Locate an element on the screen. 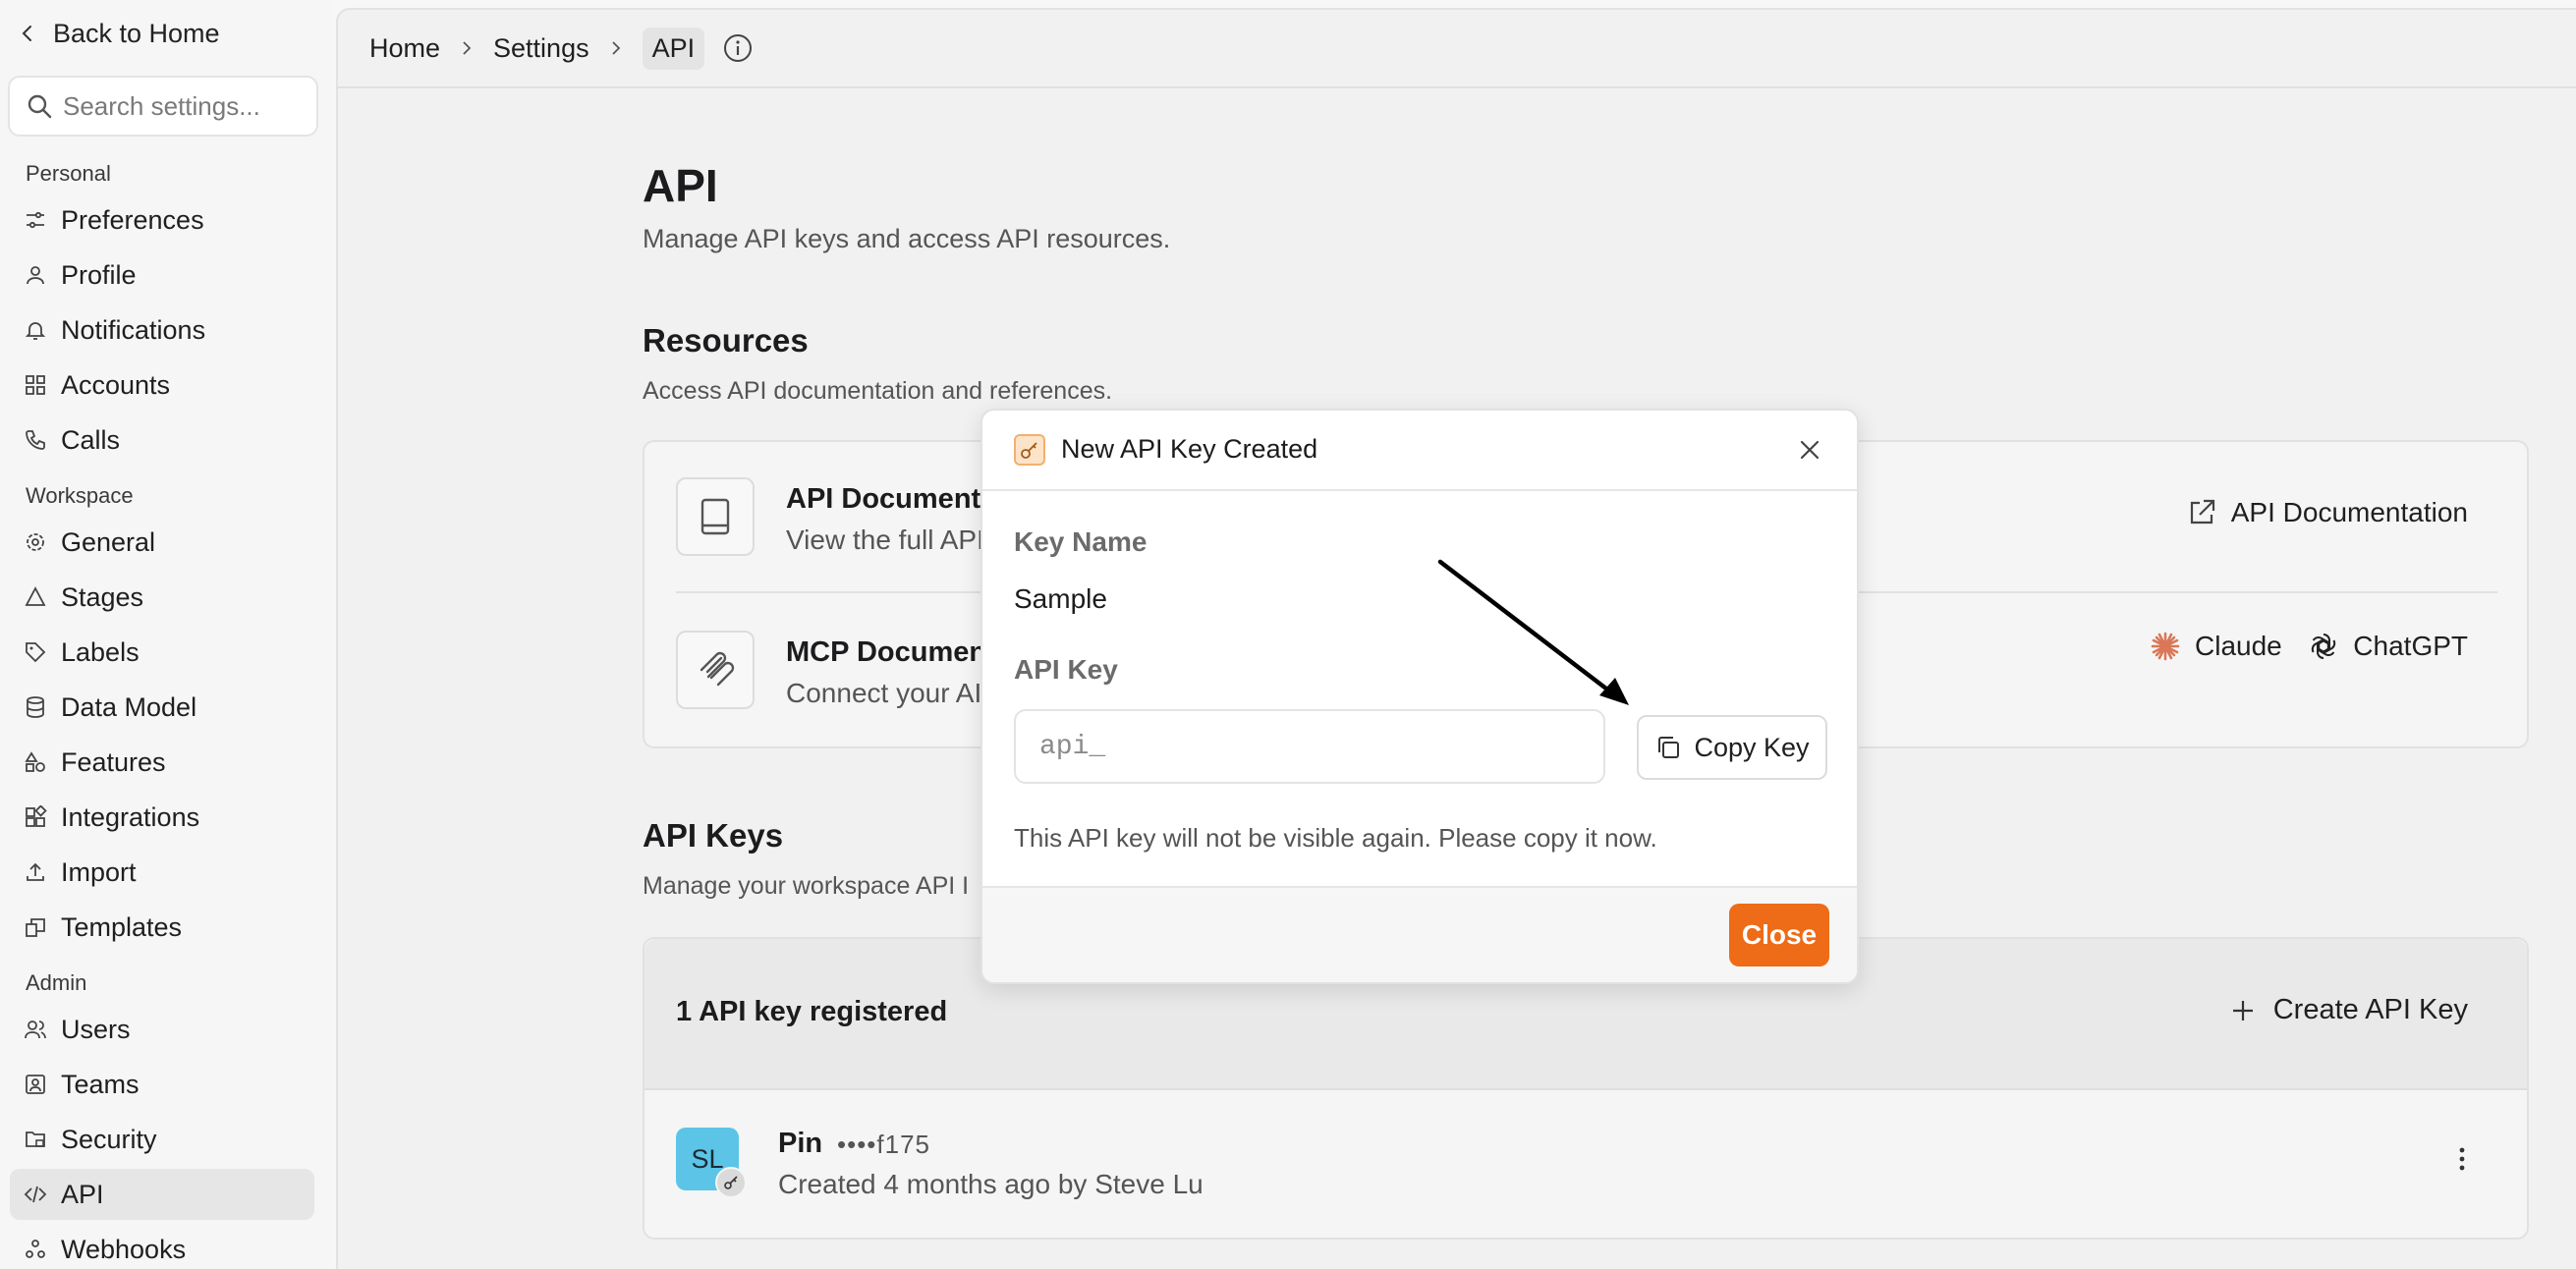 The height and width of the screenshot is (1269, 2576). info-icon is located at coordinates (738, 48).